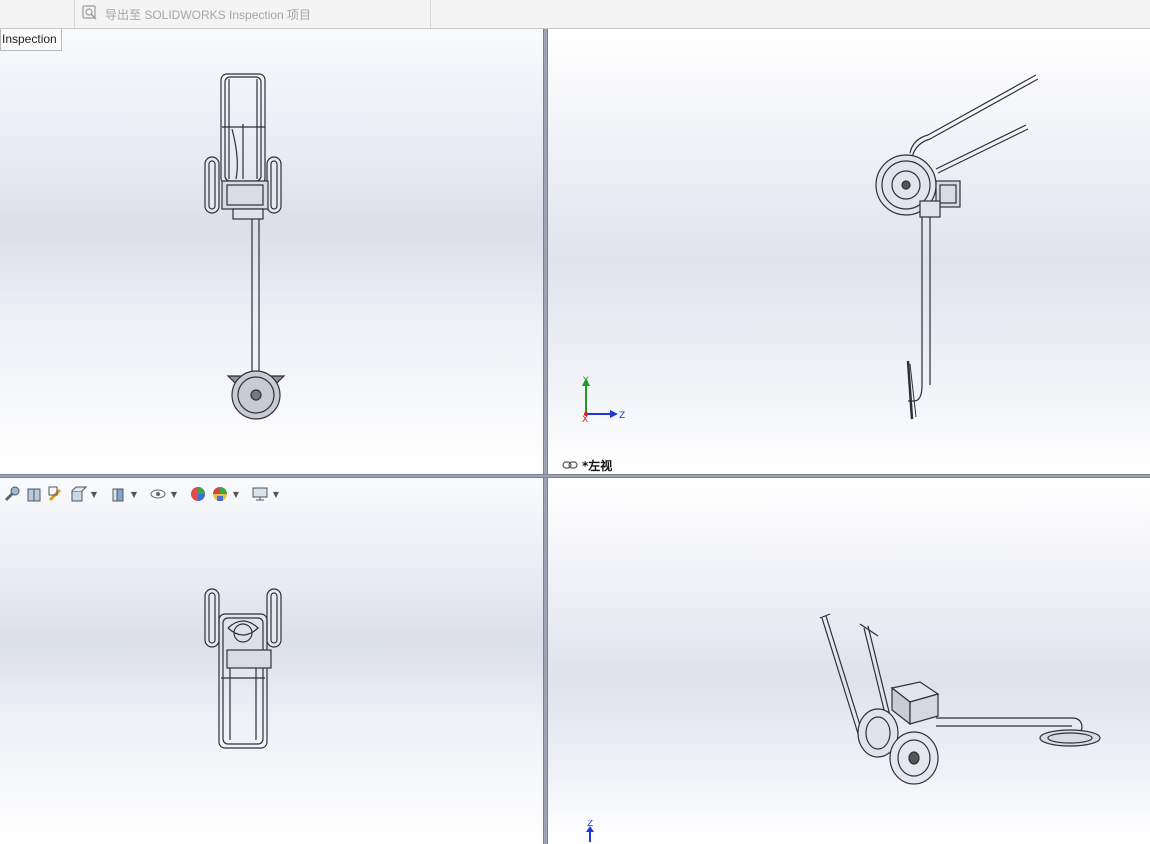 This screenshot has width=1150, height=844. Describe the element at coordinates (957, 247) in the screenshot. I see `model-left-view` at that location.